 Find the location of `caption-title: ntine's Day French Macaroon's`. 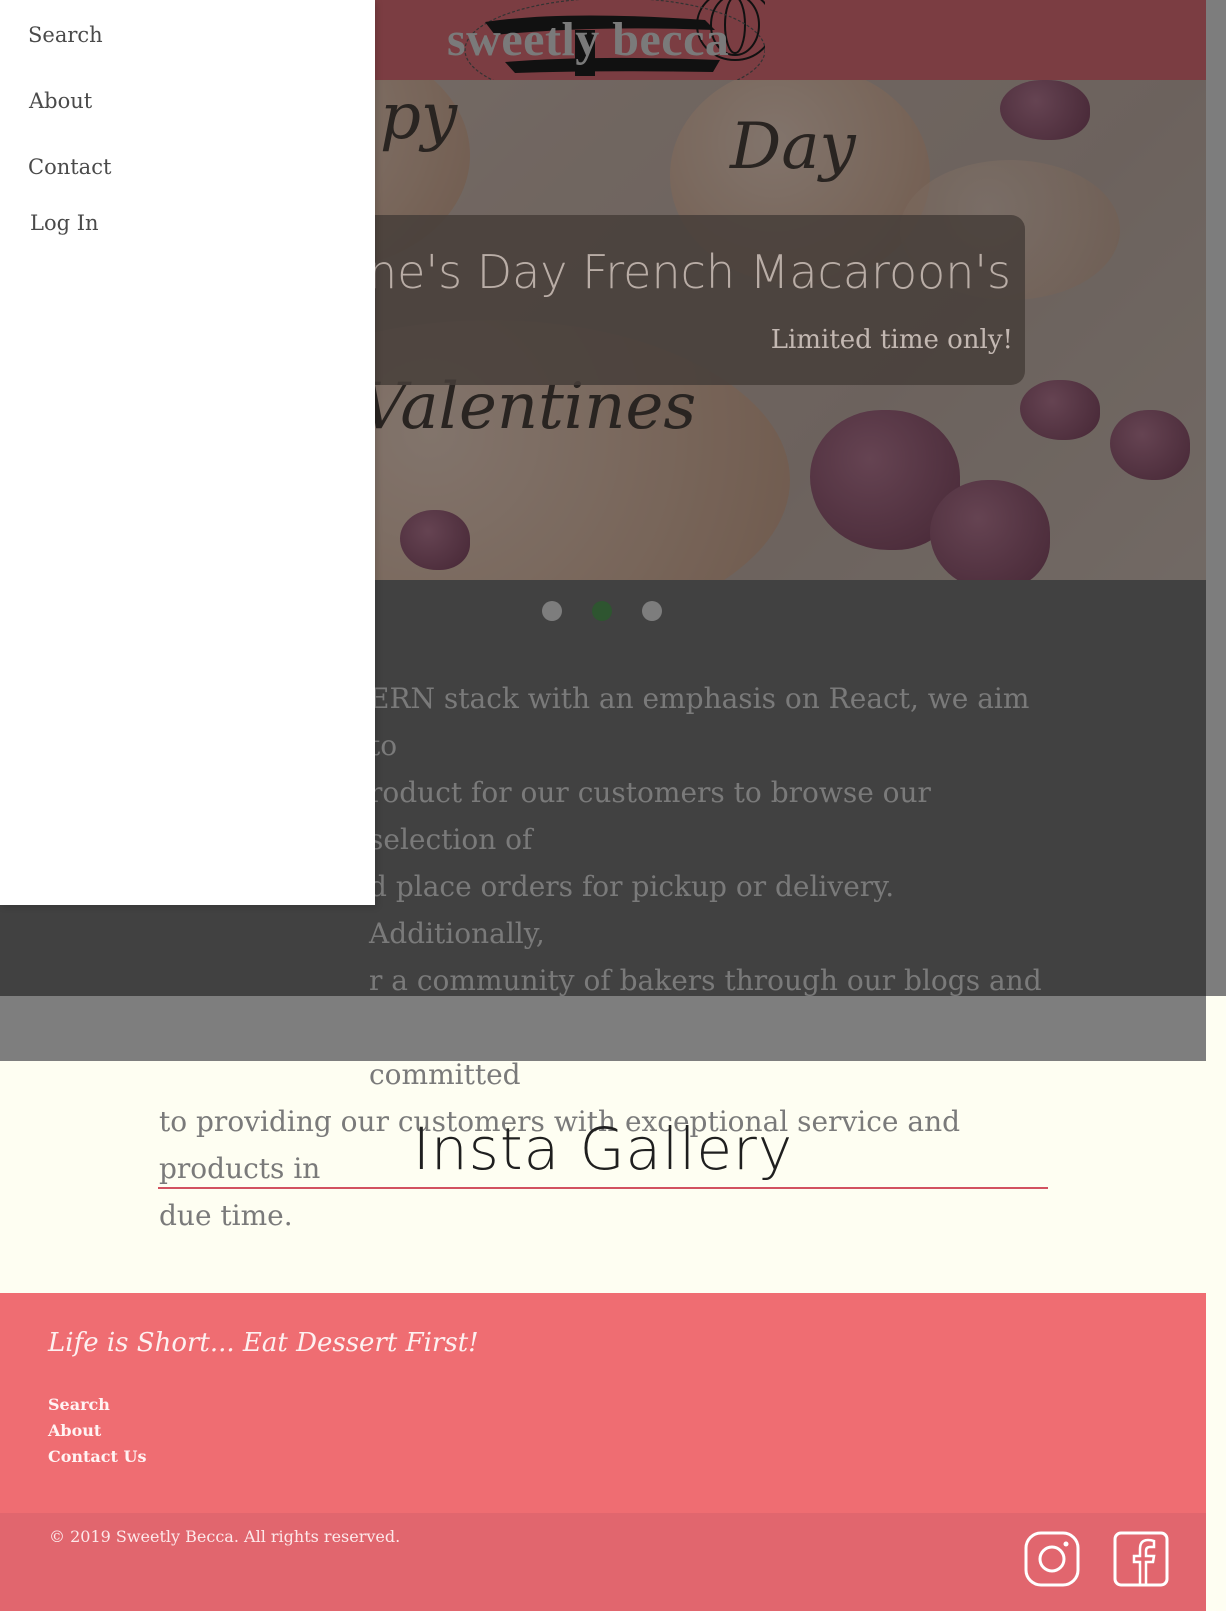

caption-title: ntine's Day French Macaroon's is located at coordinates (659, 272).